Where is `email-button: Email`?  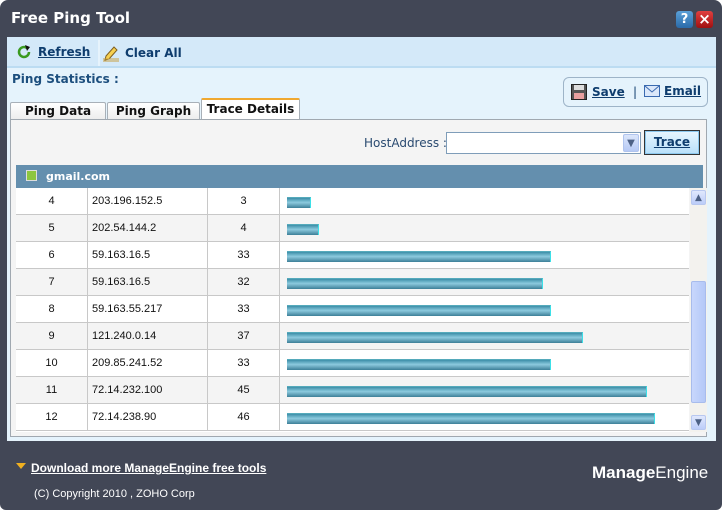 email-button: Email is located at coordinates (672, 91).